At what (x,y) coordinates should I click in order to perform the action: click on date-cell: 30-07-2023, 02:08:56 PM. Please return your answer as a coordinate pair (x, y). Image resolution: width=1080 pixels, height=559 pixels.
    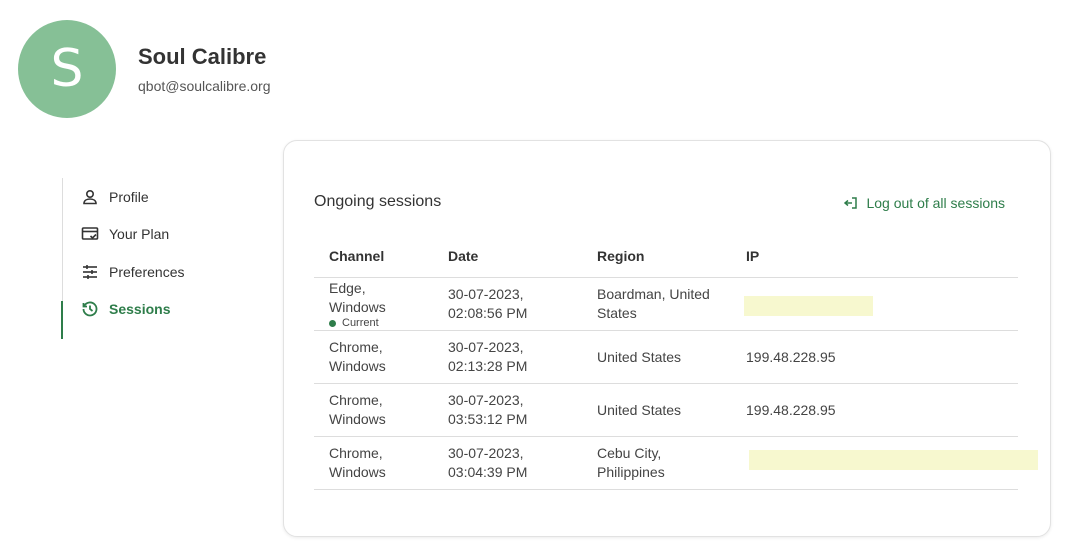
    Looking at the image, I should click on (507, 304).